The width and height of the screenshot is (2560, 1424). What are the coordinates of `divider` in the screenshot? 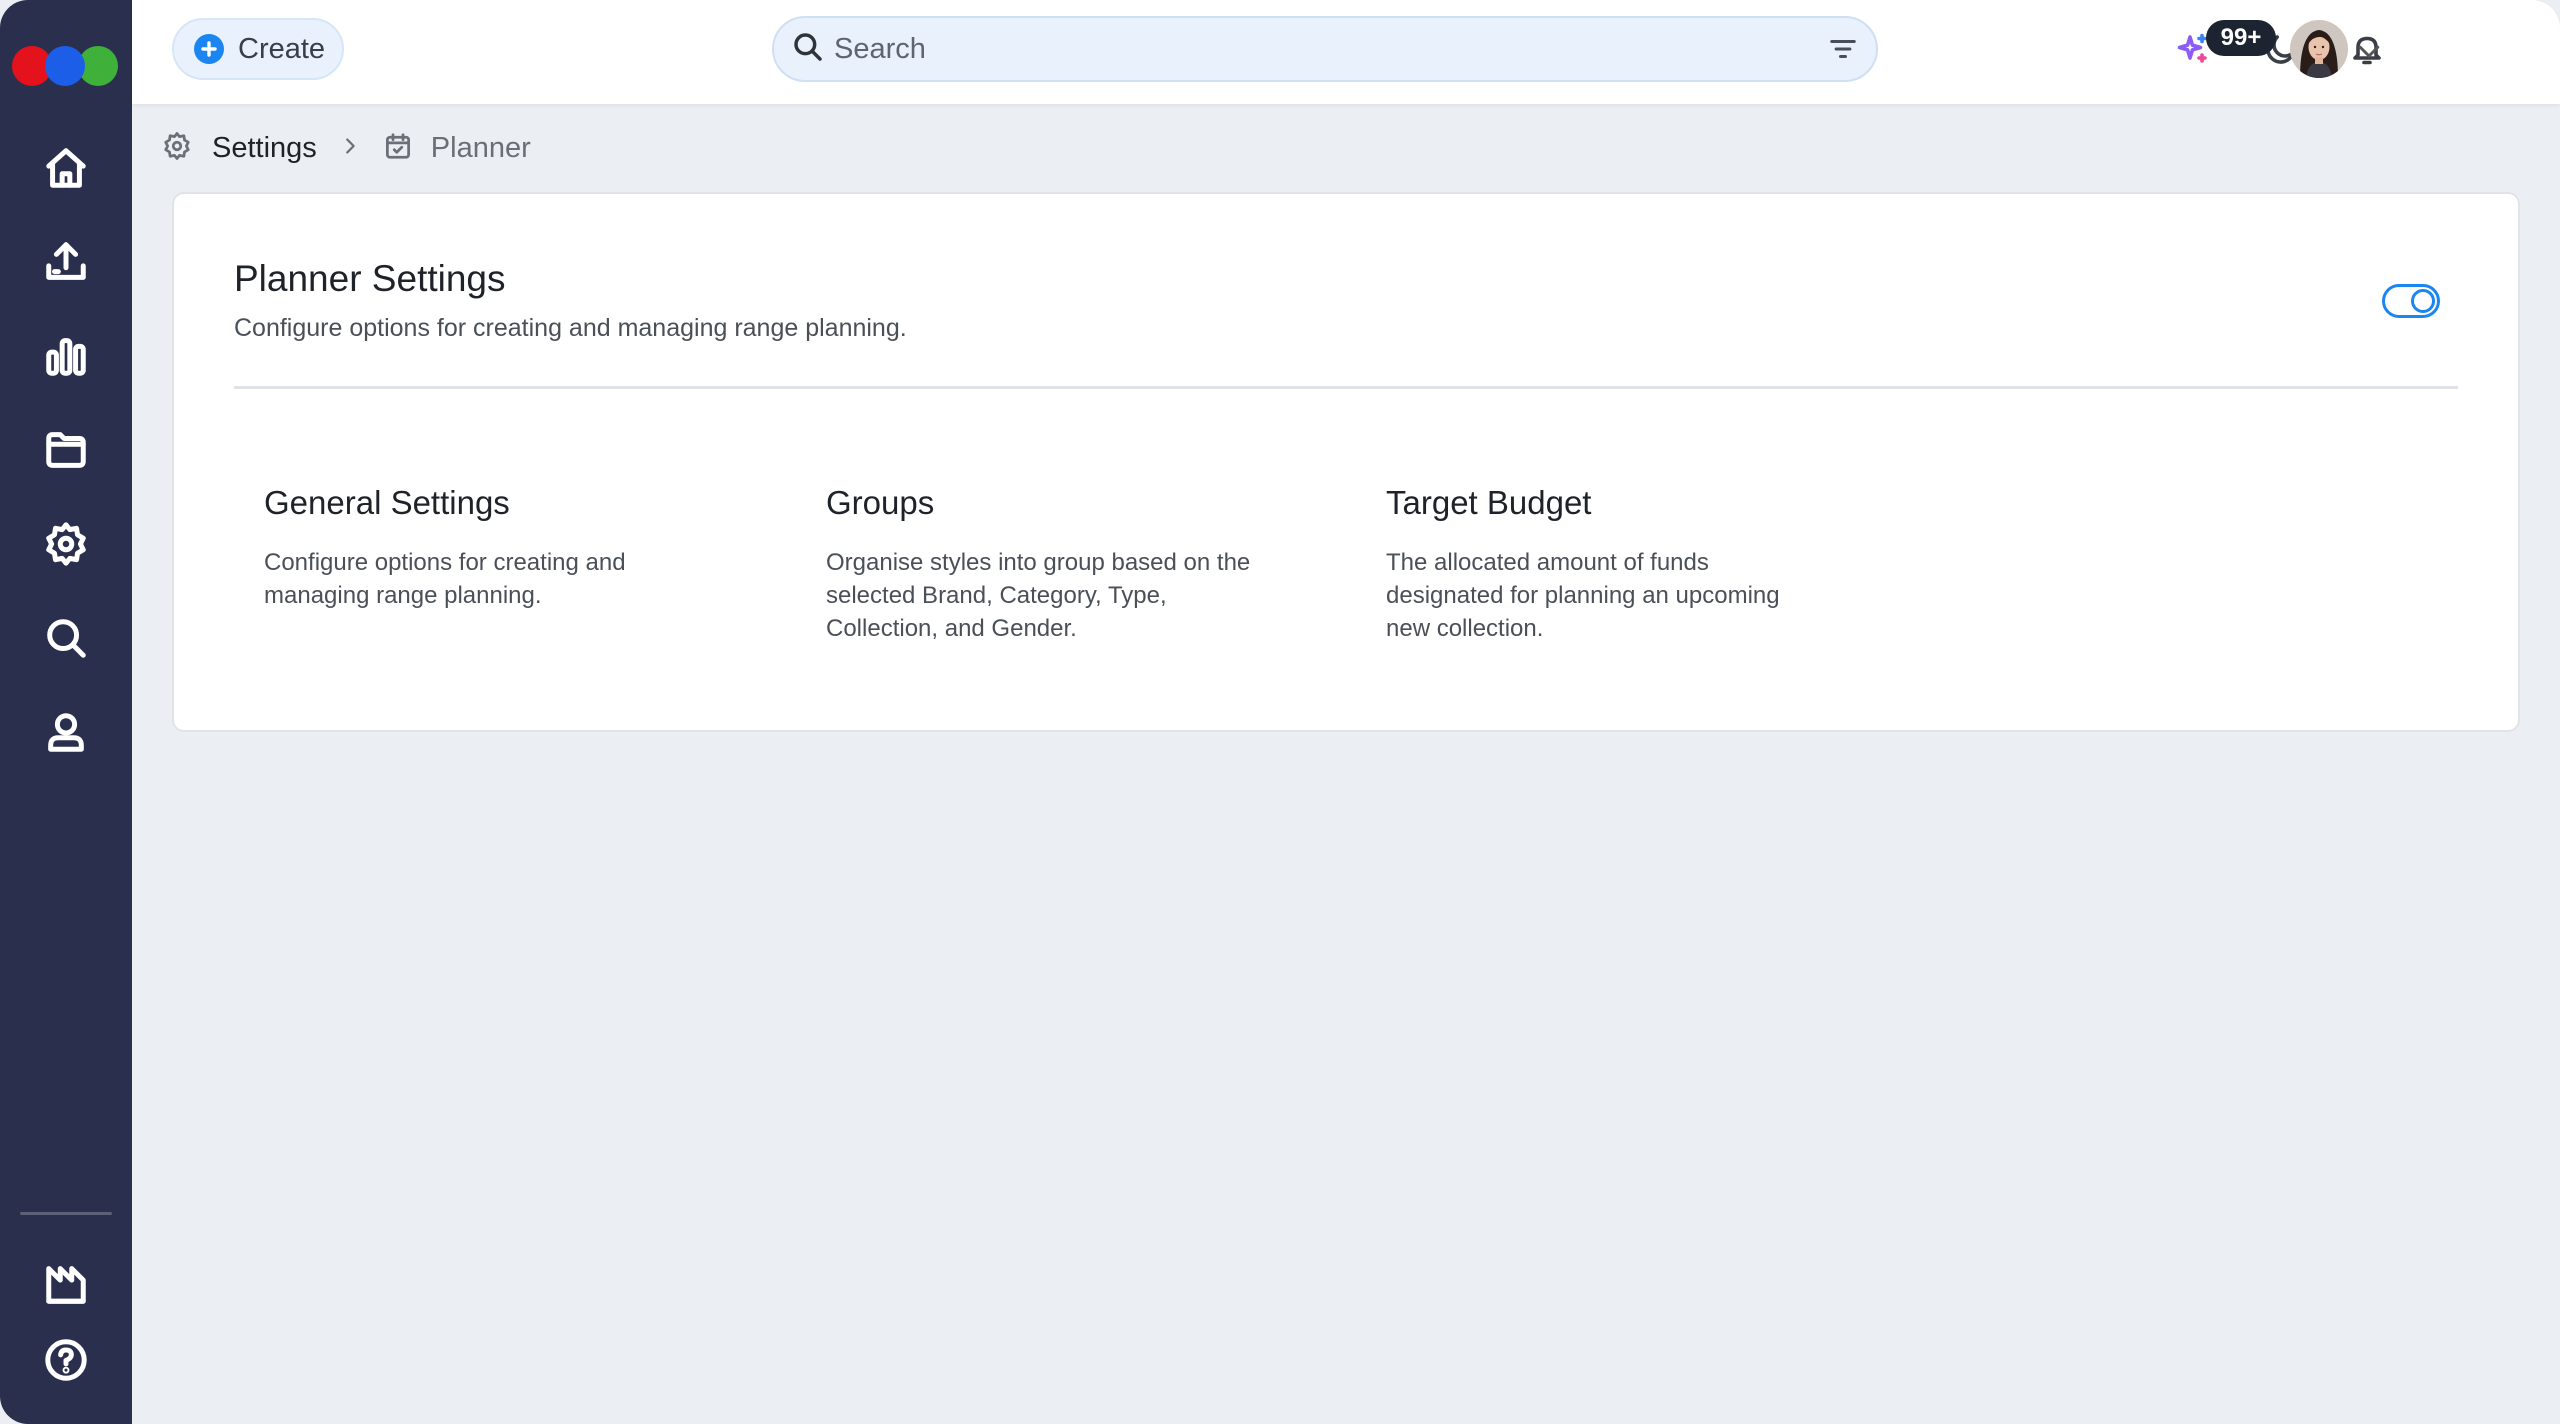 It's located at (1346, 387).